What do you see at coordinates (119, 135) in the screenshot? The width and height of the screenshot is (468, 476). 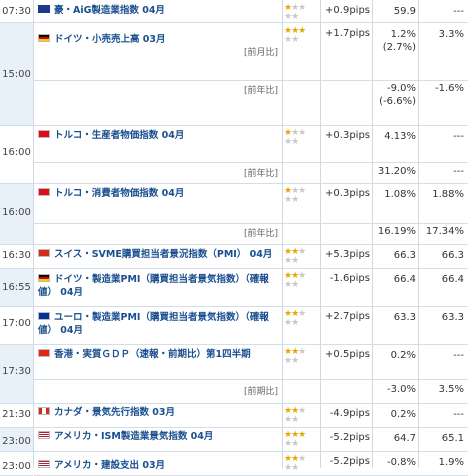 I see `event-name-text: トルコ・生産者物価指数 04月` at bounding box center [119, 135].